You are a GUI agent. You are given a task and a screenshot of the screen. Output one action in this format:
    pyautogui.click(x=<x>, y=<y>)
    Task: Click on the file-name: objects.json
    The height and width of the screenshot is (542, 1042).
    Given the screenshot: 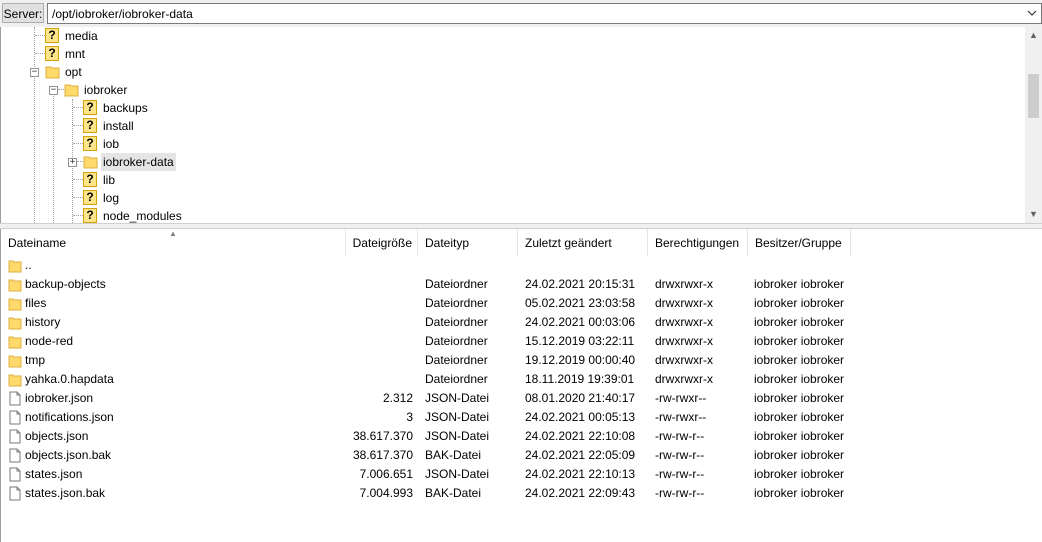 What is the action you would take?
    pyautogui.click(x=57, y=436)
    